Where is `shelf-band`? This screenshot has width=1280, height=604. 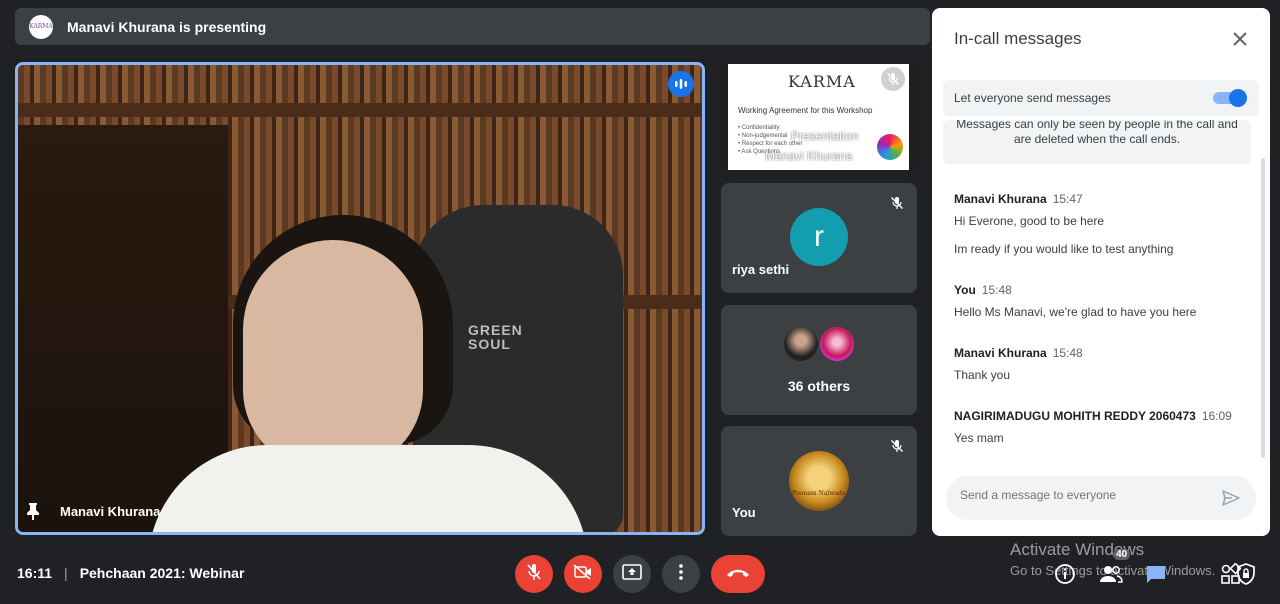 shelf-band is located at coordinates (360, 110).